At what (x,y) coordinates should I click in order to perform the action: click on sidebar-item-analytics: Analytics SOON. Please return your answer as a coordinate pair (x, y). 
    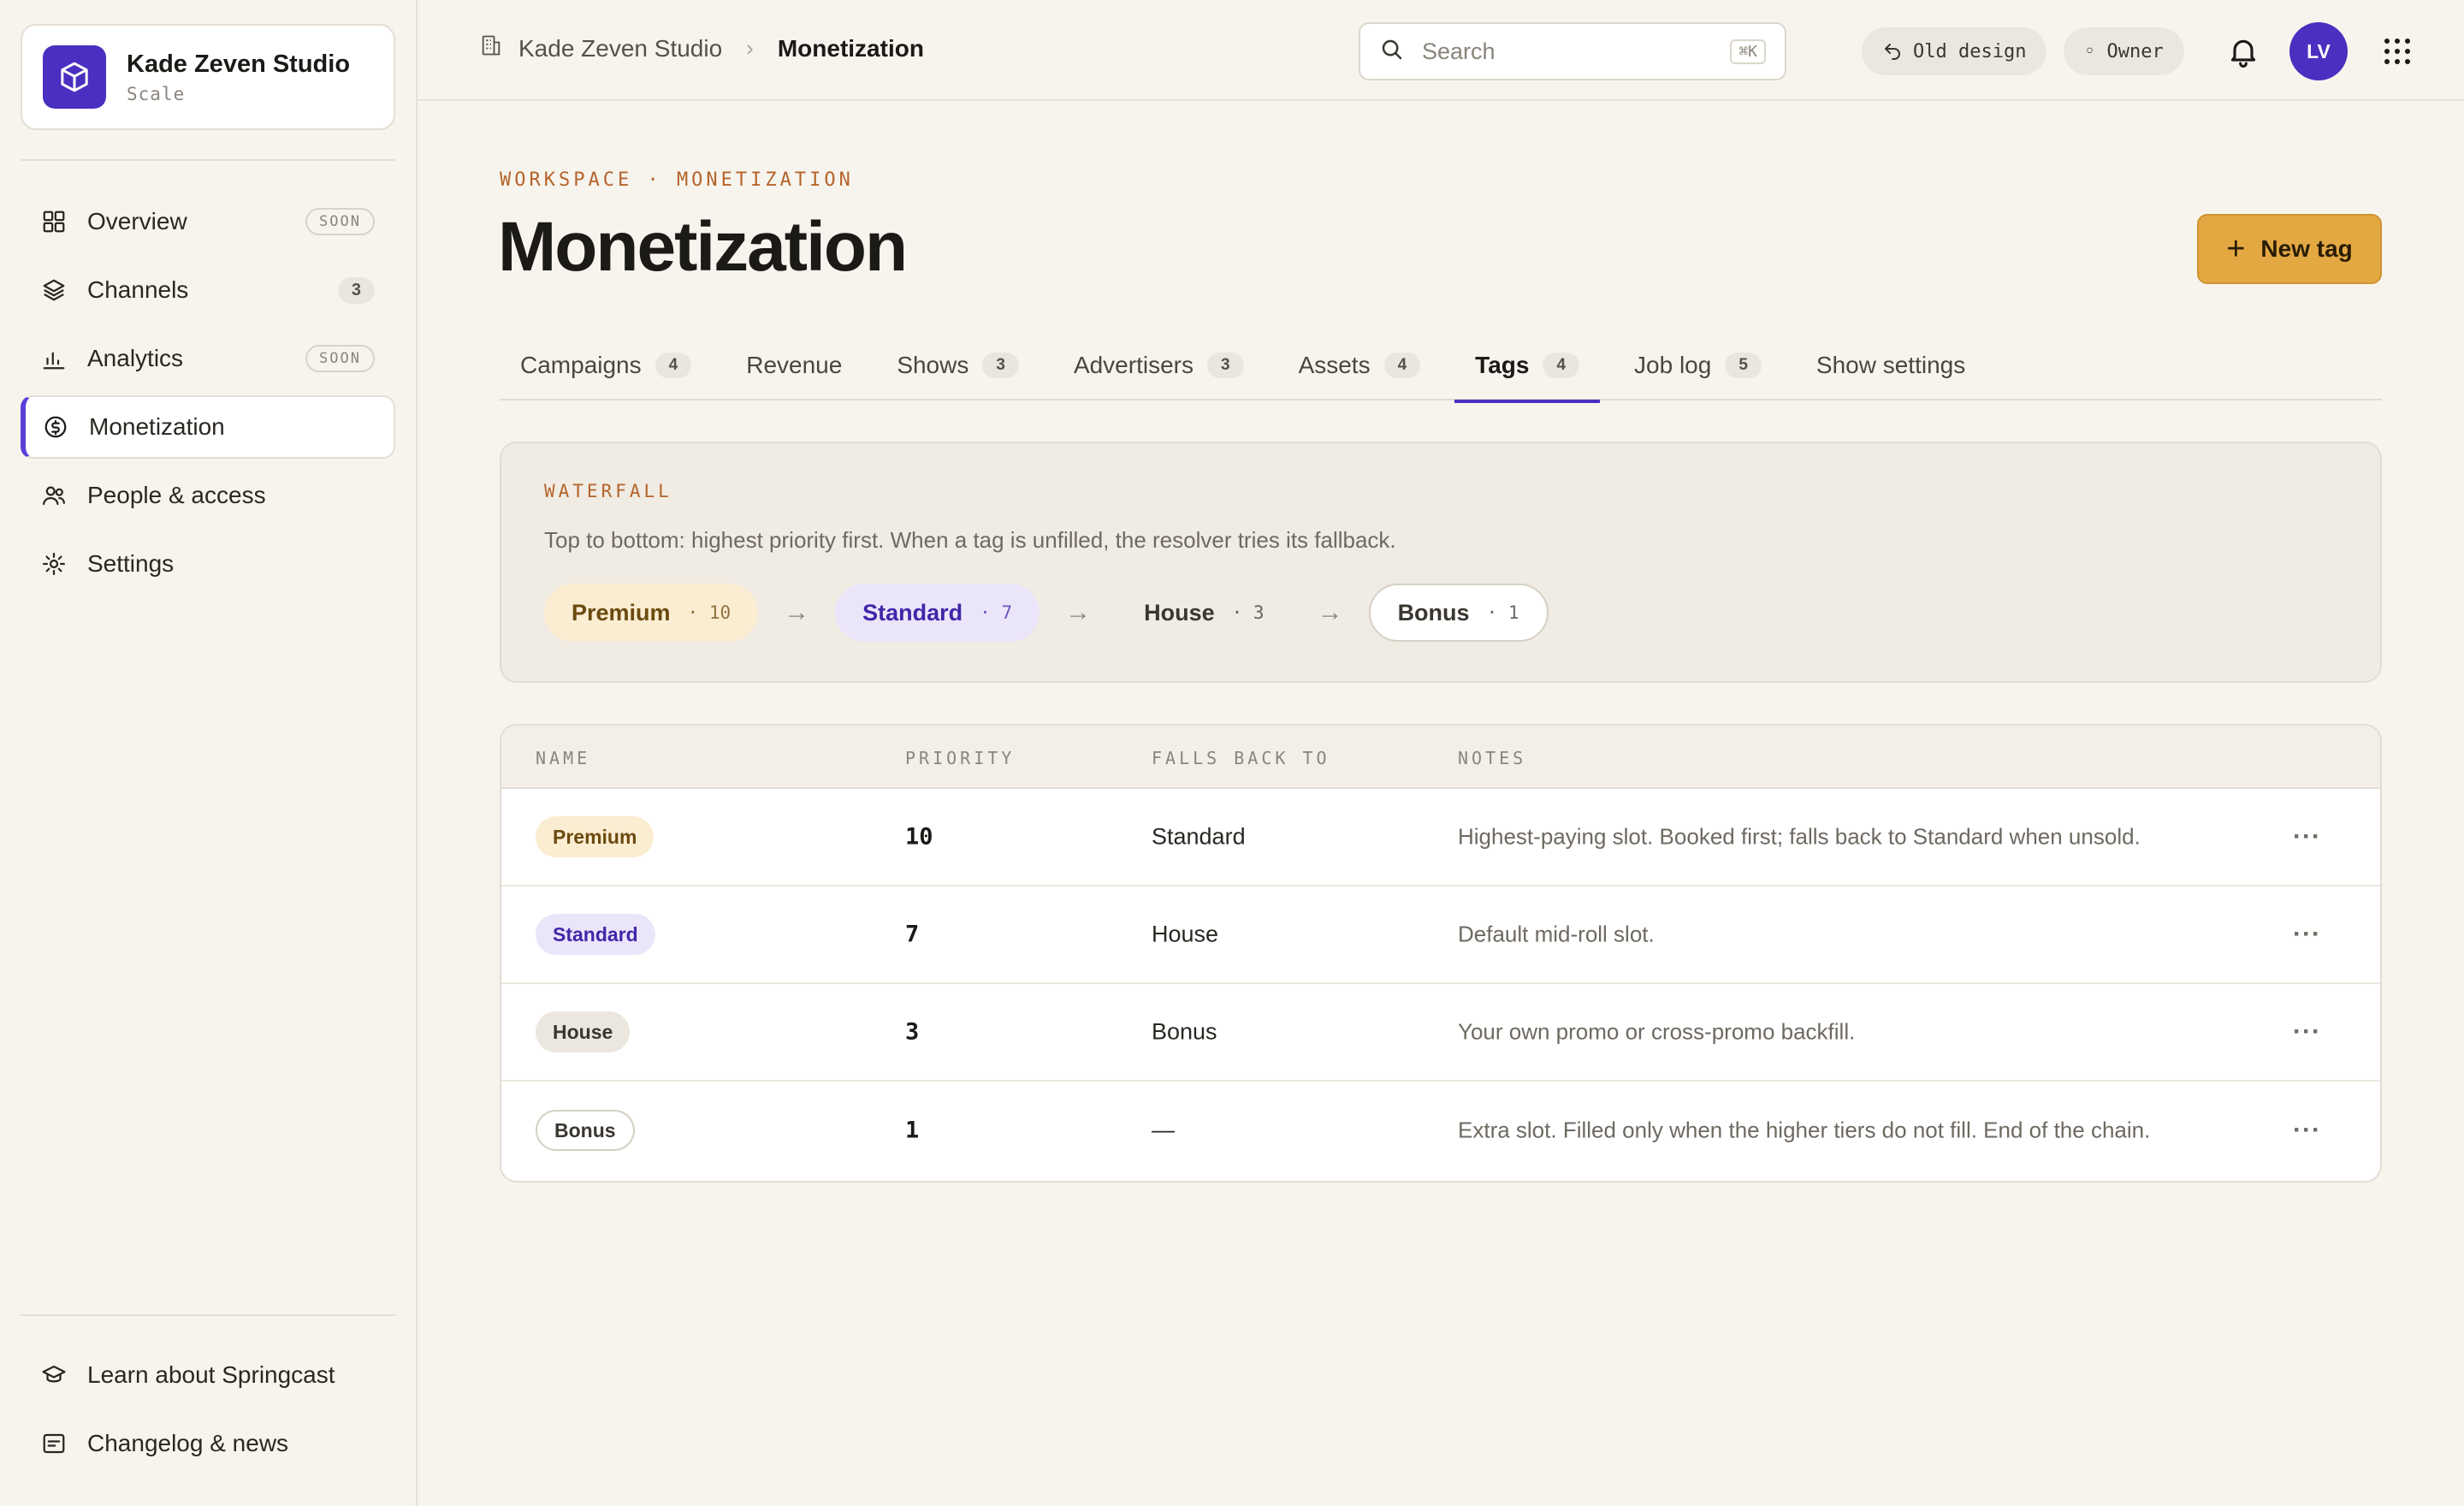
    Looking at the image, I should click on (208, 359).